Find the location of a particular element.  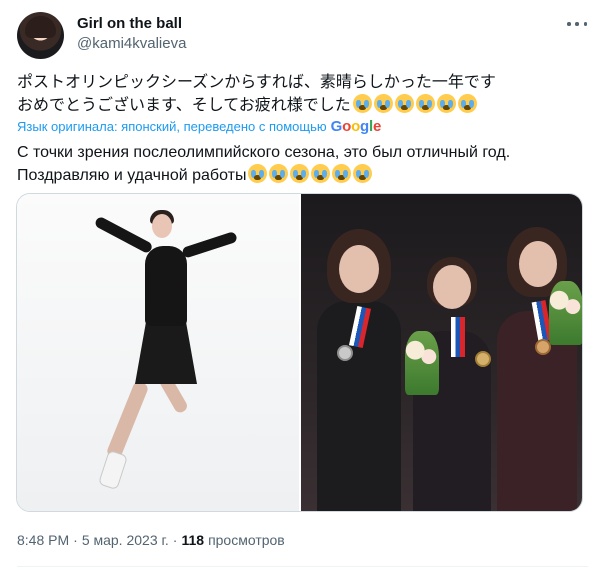

emoji-row-translated is located at coordinates (310, 173).